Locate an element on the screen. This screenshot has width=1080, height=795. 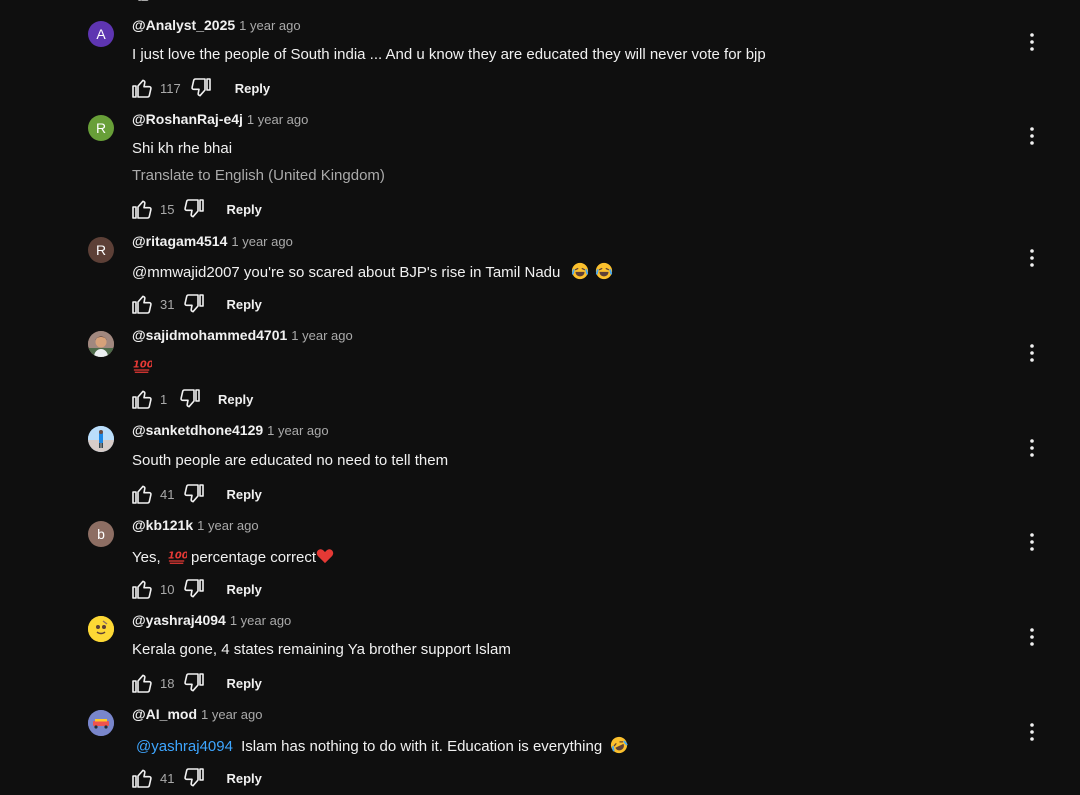
laughing-emoji-icon is located at coordinates (580, 273).